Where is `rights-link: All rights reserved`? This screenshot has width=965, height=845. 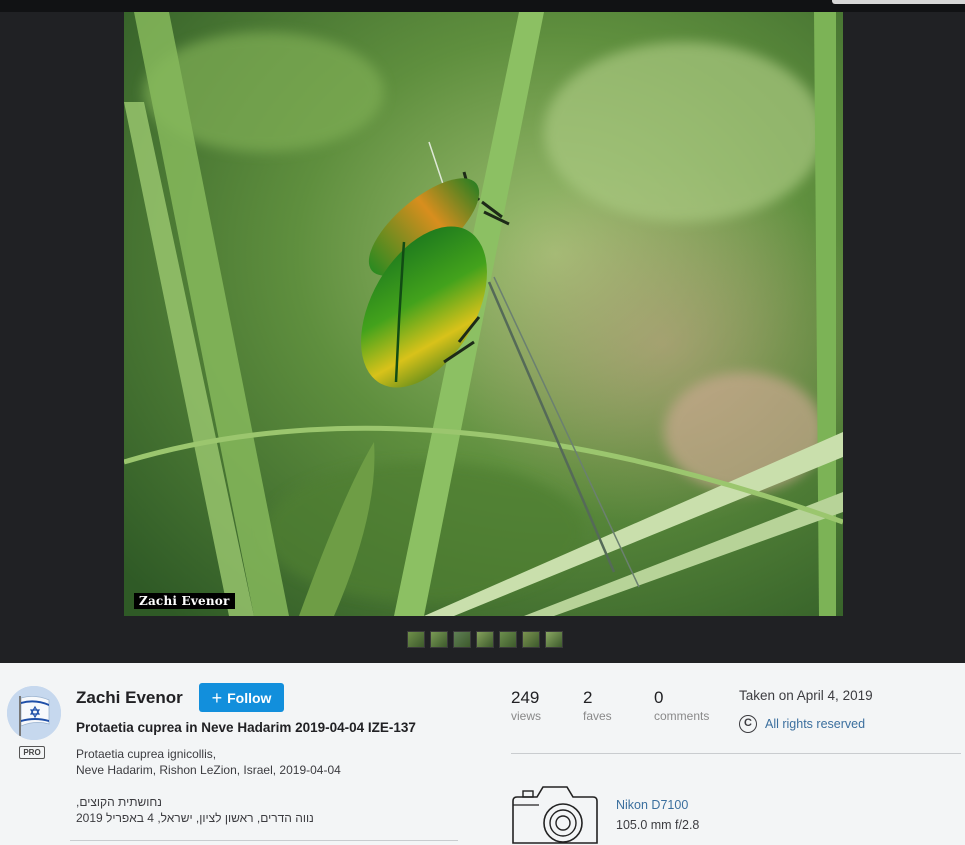
rights-link: All rights reserved is located at coordinates (815, 724).